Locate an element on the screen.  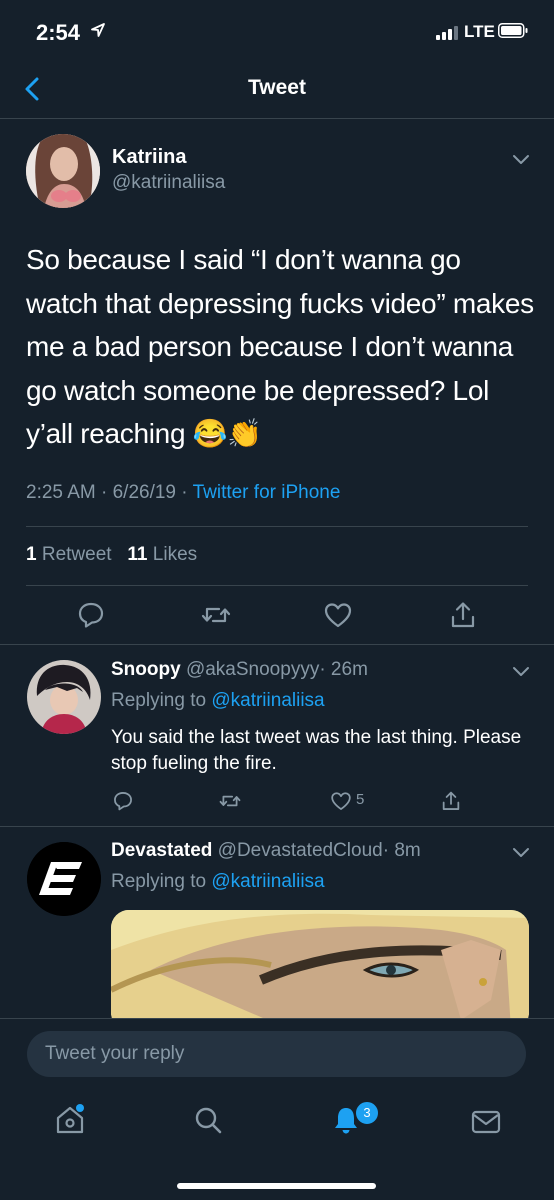
search-icon is located at coordinates (208, 1120).